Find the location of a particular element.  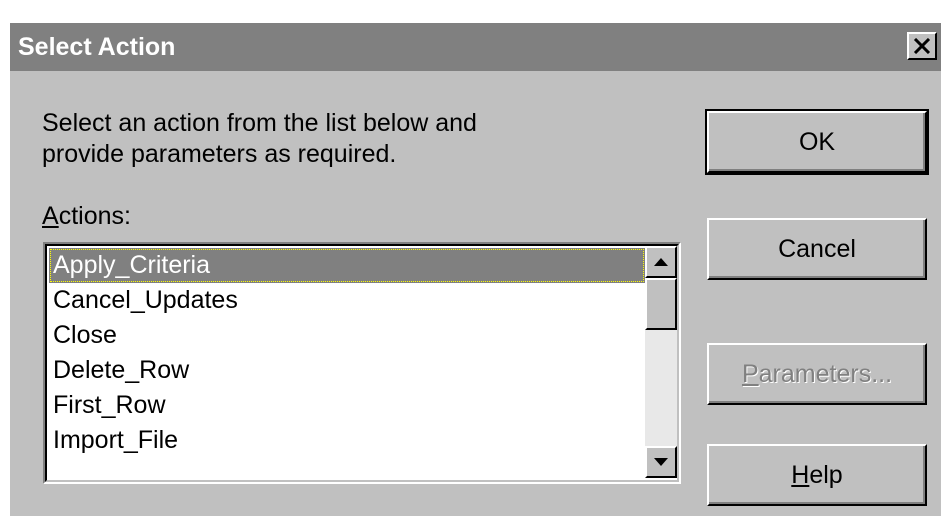

cancel-button-label: Cancel is located at coordinates (817, 248).